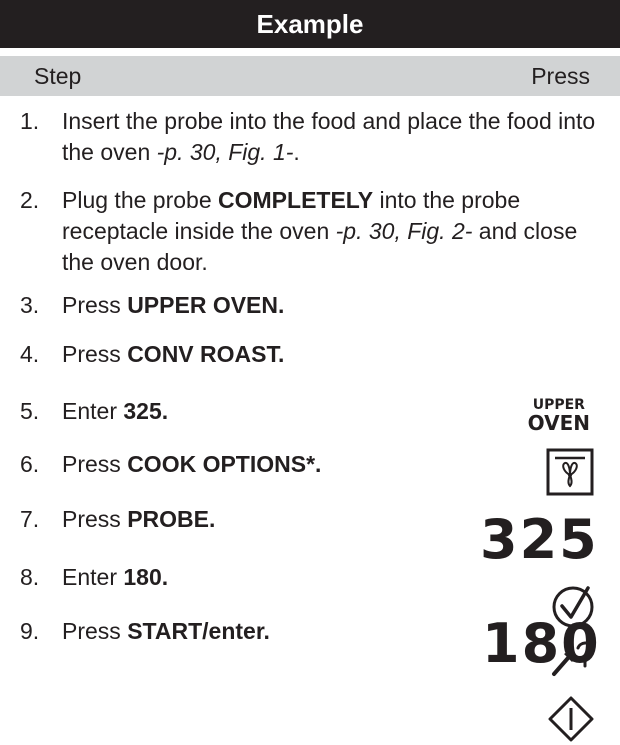 The width and height of the screenshot is (620, 745). Describe the element at coordinates (30, 121) in the screenshot. I see `step-number: 1.` at that location.